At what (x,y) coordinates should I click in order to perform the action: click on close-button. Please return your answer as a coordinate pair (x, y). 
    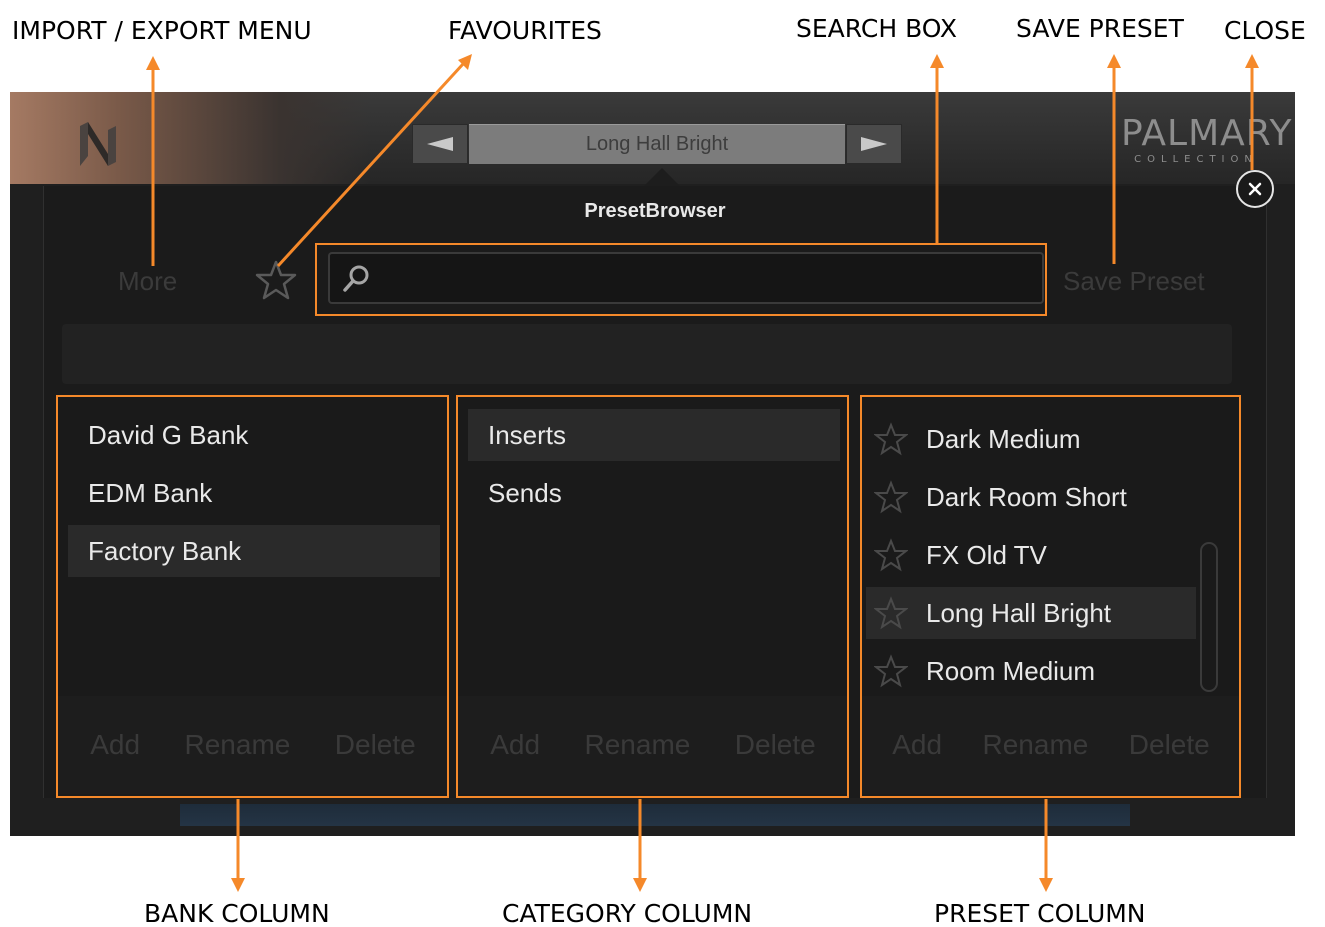
    Looking at the image, I should click on (1255, 189).